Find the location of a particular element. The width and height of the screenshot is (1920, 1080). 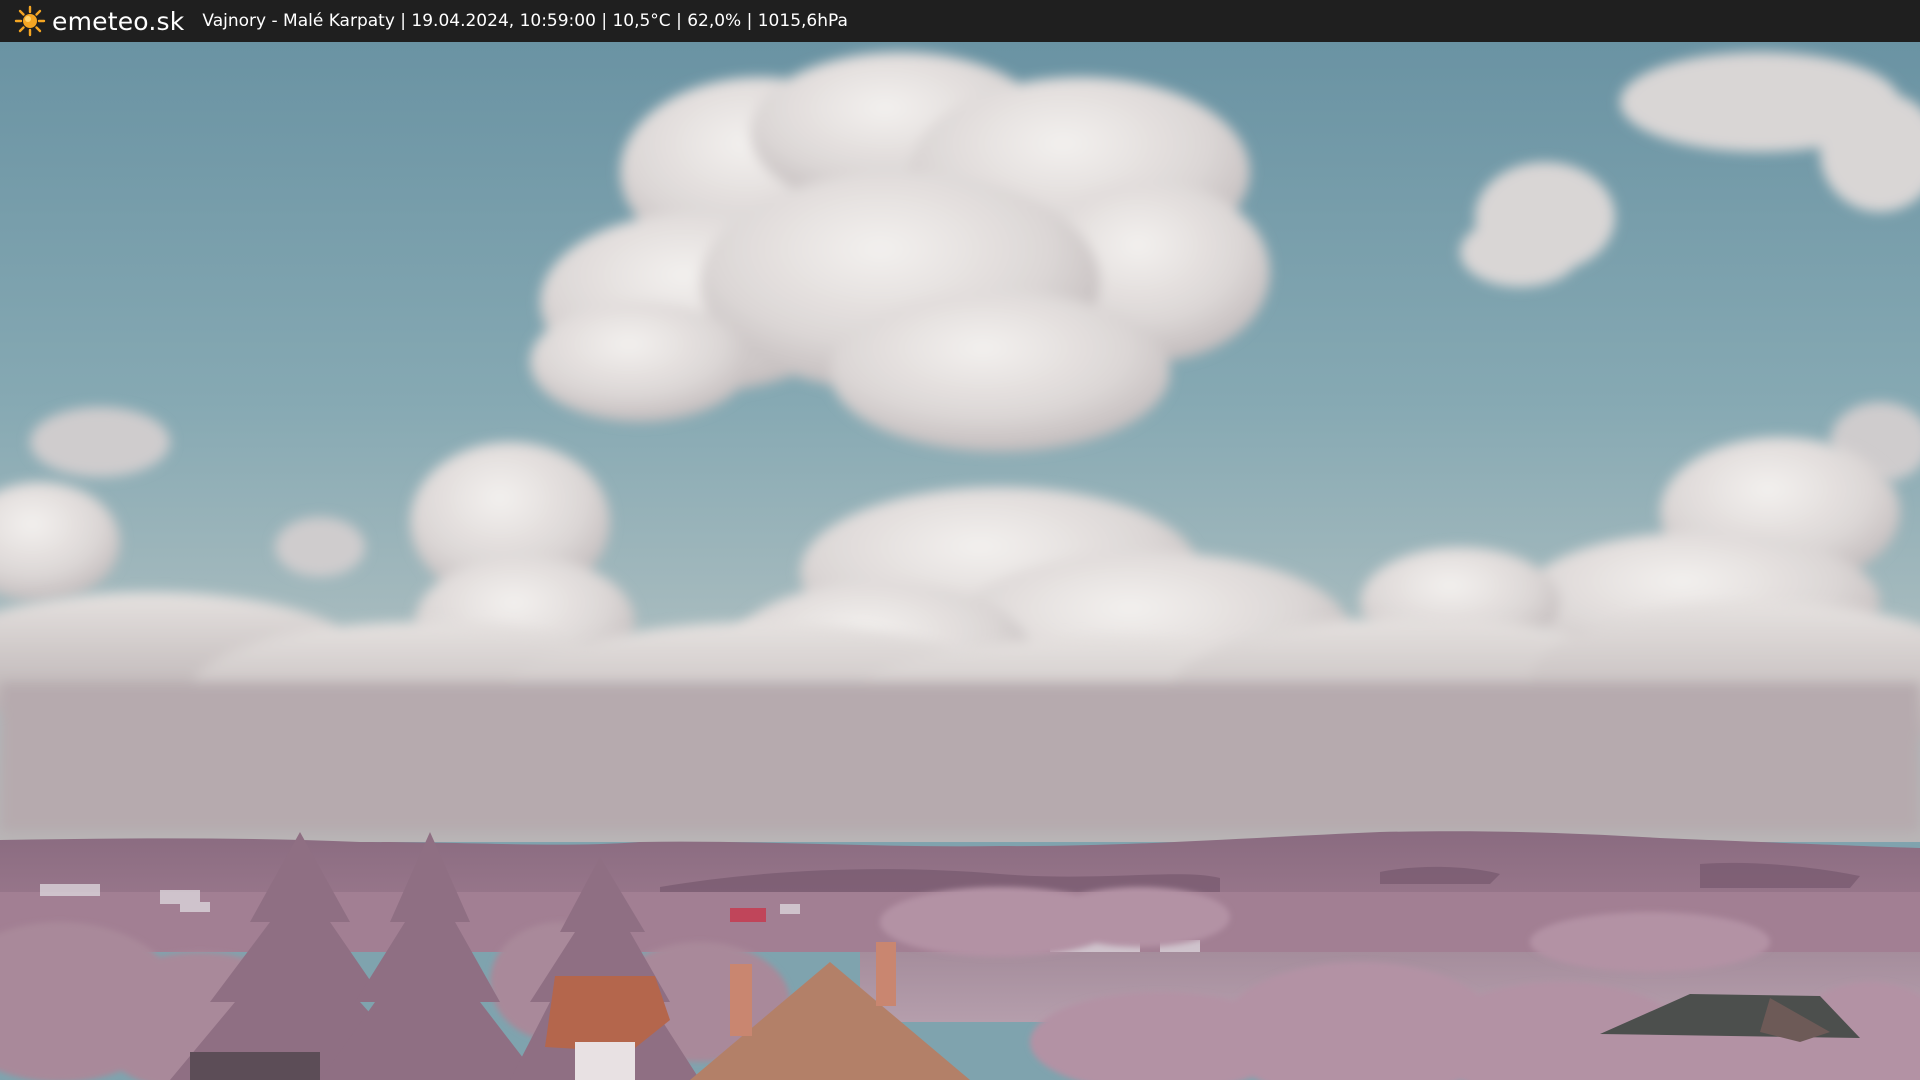

garage-roof is located at coordinates (255, 1066).